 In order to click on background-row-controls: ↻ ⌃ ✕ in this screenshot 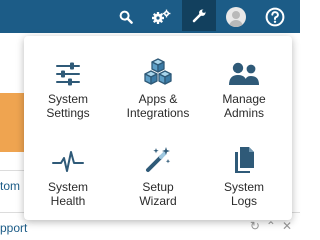, I will do `click(271, 226)`.